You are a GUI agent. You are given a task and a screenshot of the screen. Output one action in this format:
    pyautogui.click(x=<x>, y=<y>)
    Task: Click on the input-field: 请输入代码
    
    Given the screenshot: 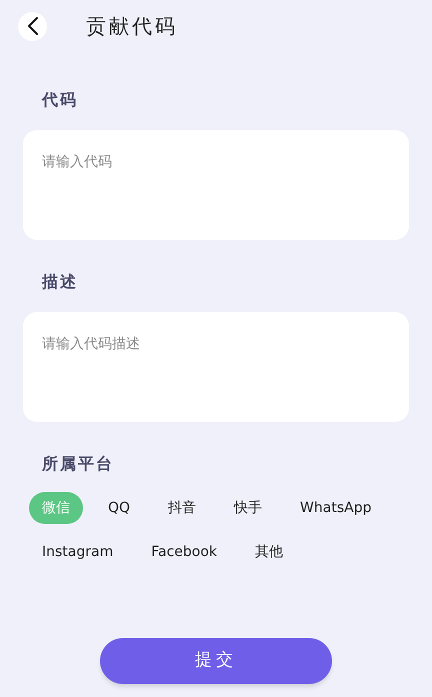 What is the action you would take?
    pyautogui.click(x=216, y=185)
    